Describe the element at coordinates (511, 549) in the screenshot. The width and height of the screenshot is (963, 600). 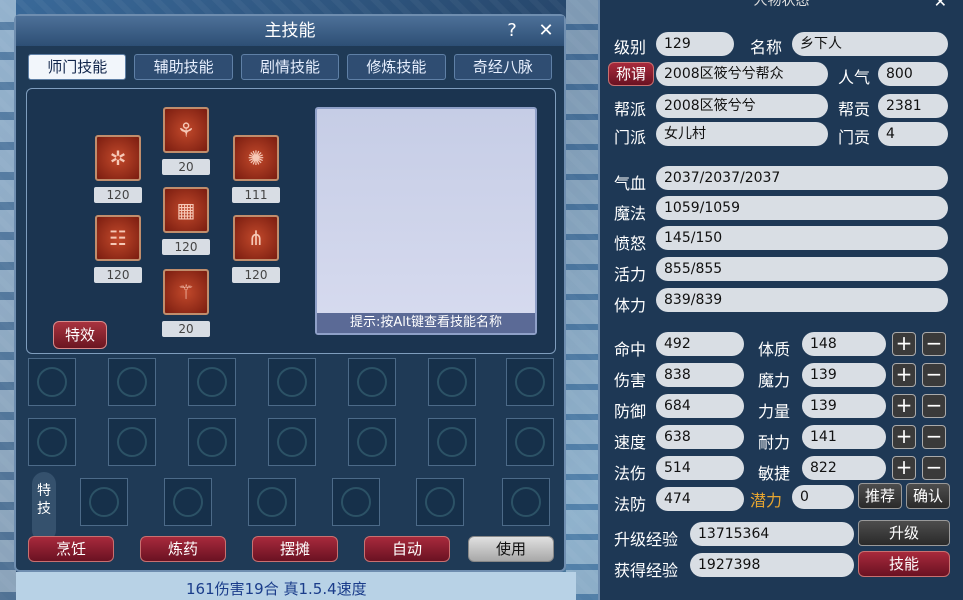
I see `use-button: 使用` at that location.